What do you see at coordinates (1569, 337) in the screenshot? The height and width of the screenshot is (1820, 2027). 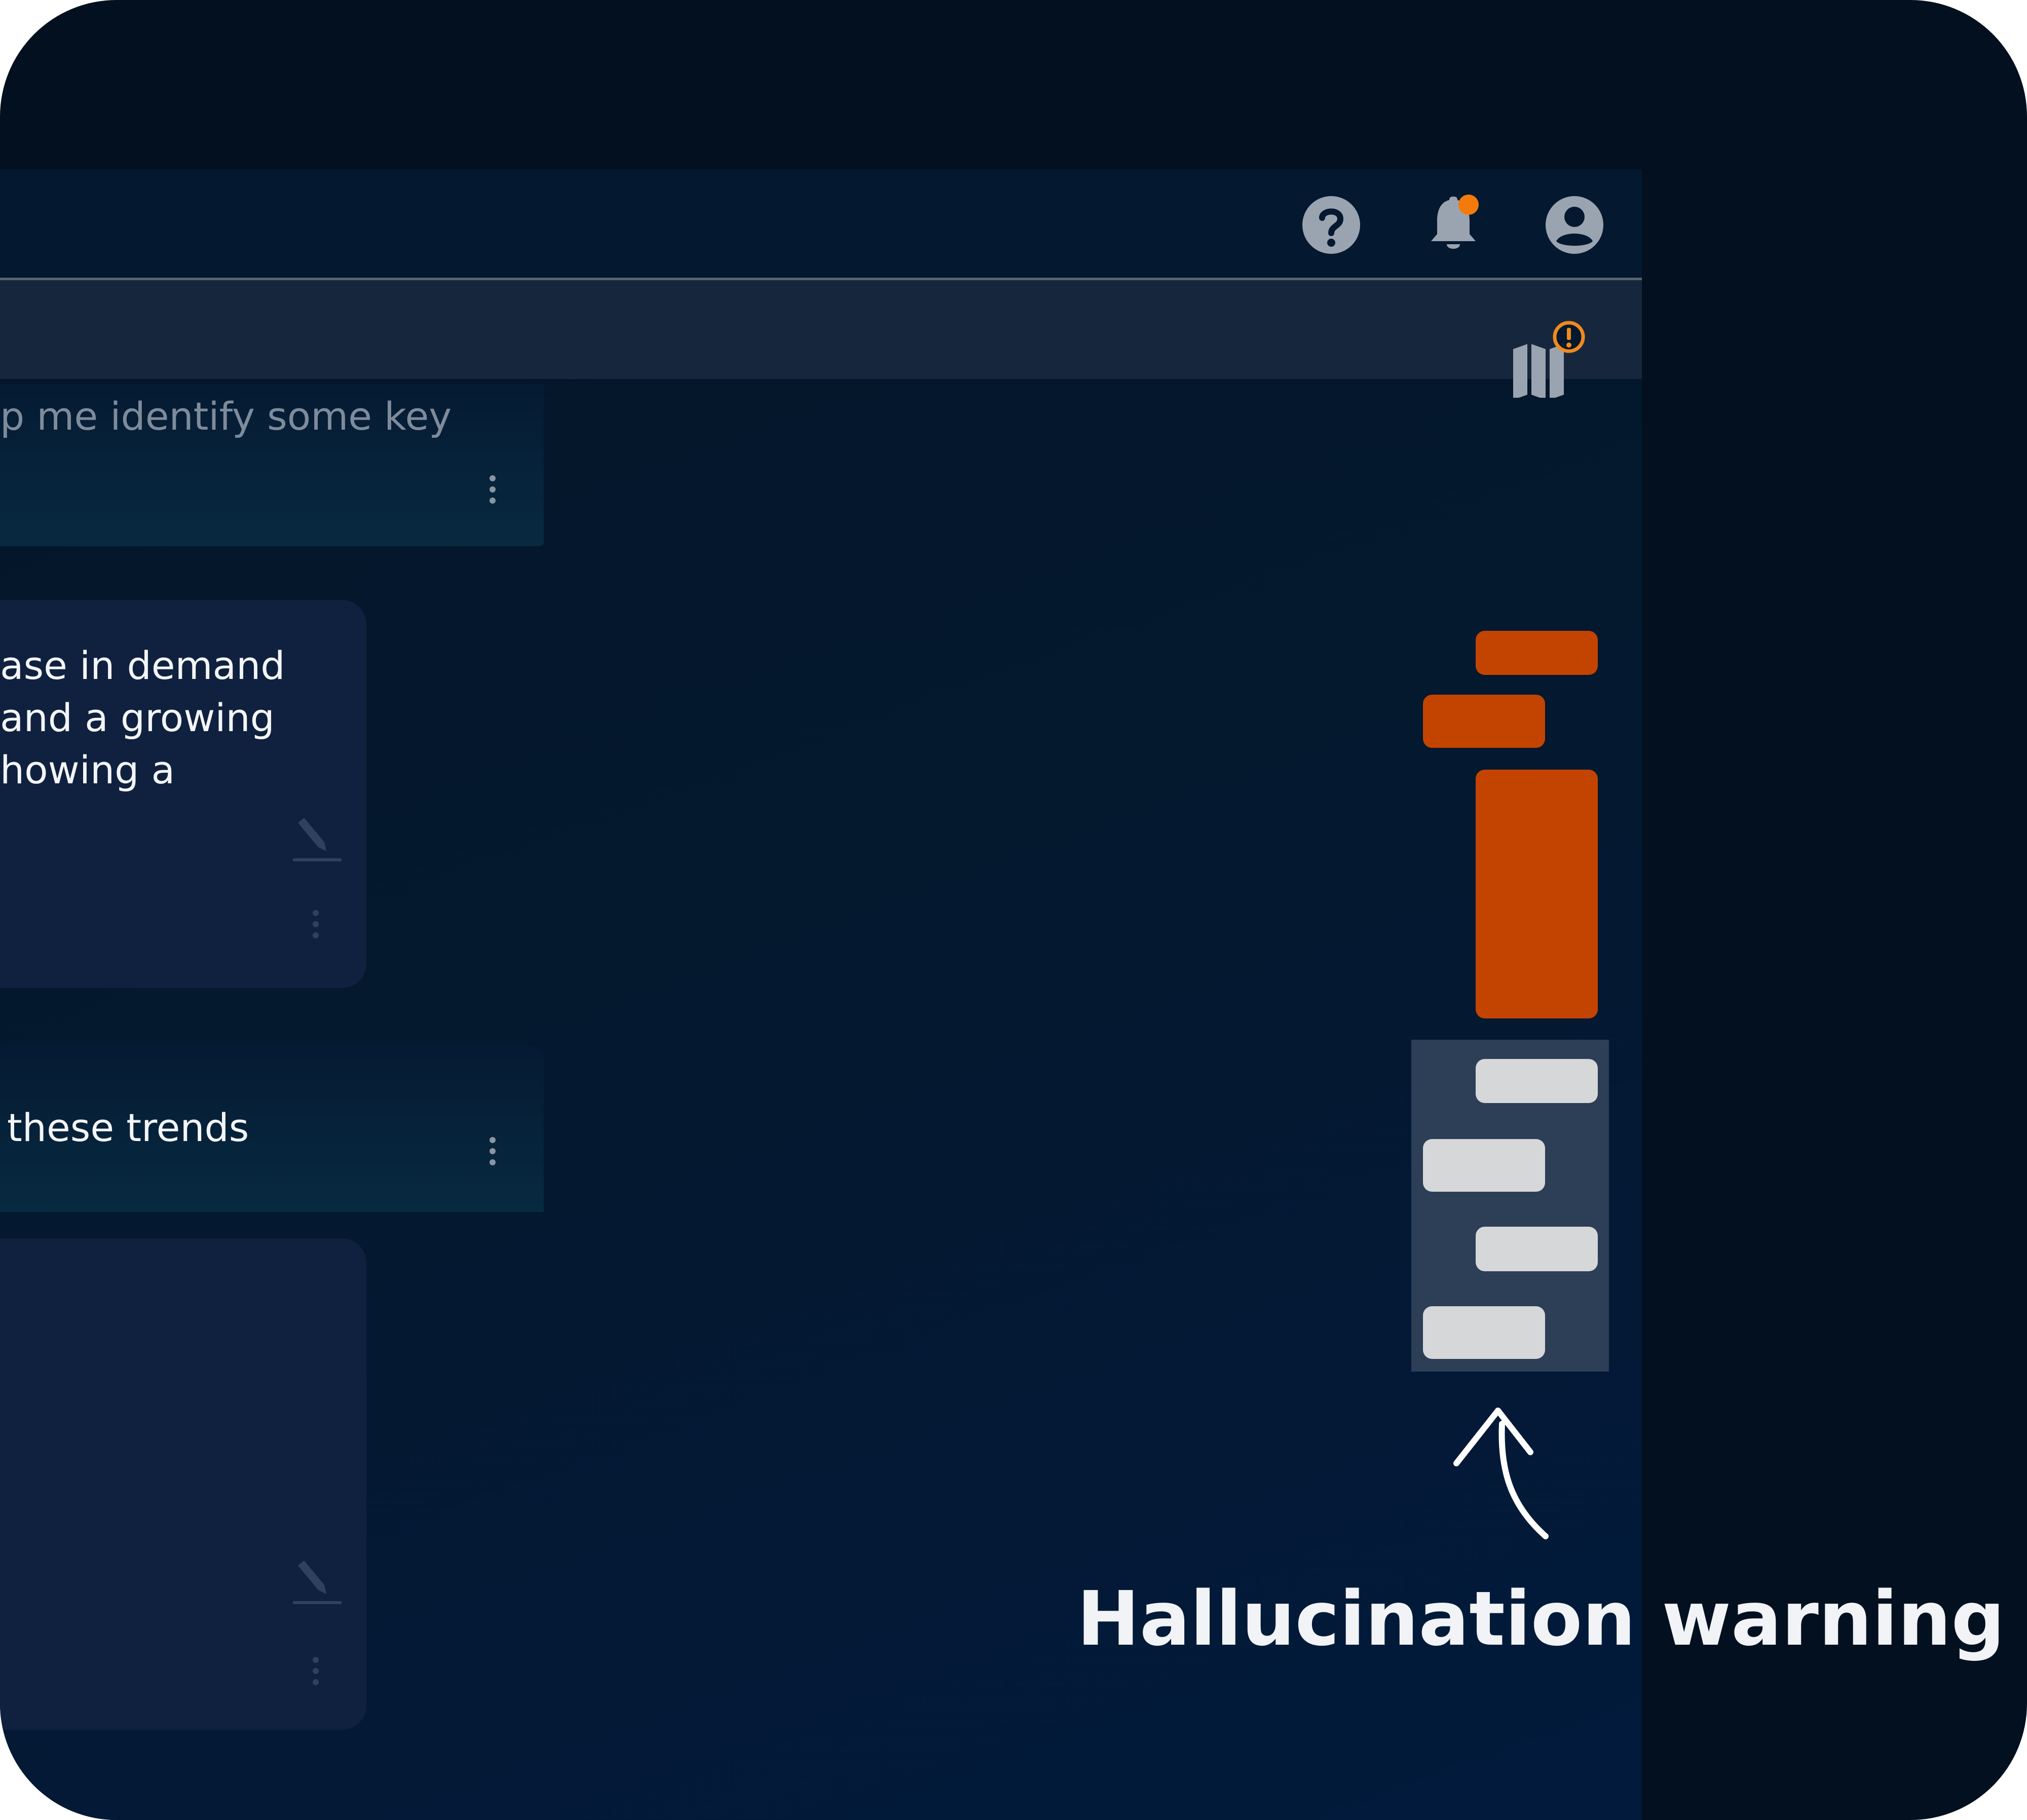 I see `alert-circle-icon` at bounding box center [1569, 337].